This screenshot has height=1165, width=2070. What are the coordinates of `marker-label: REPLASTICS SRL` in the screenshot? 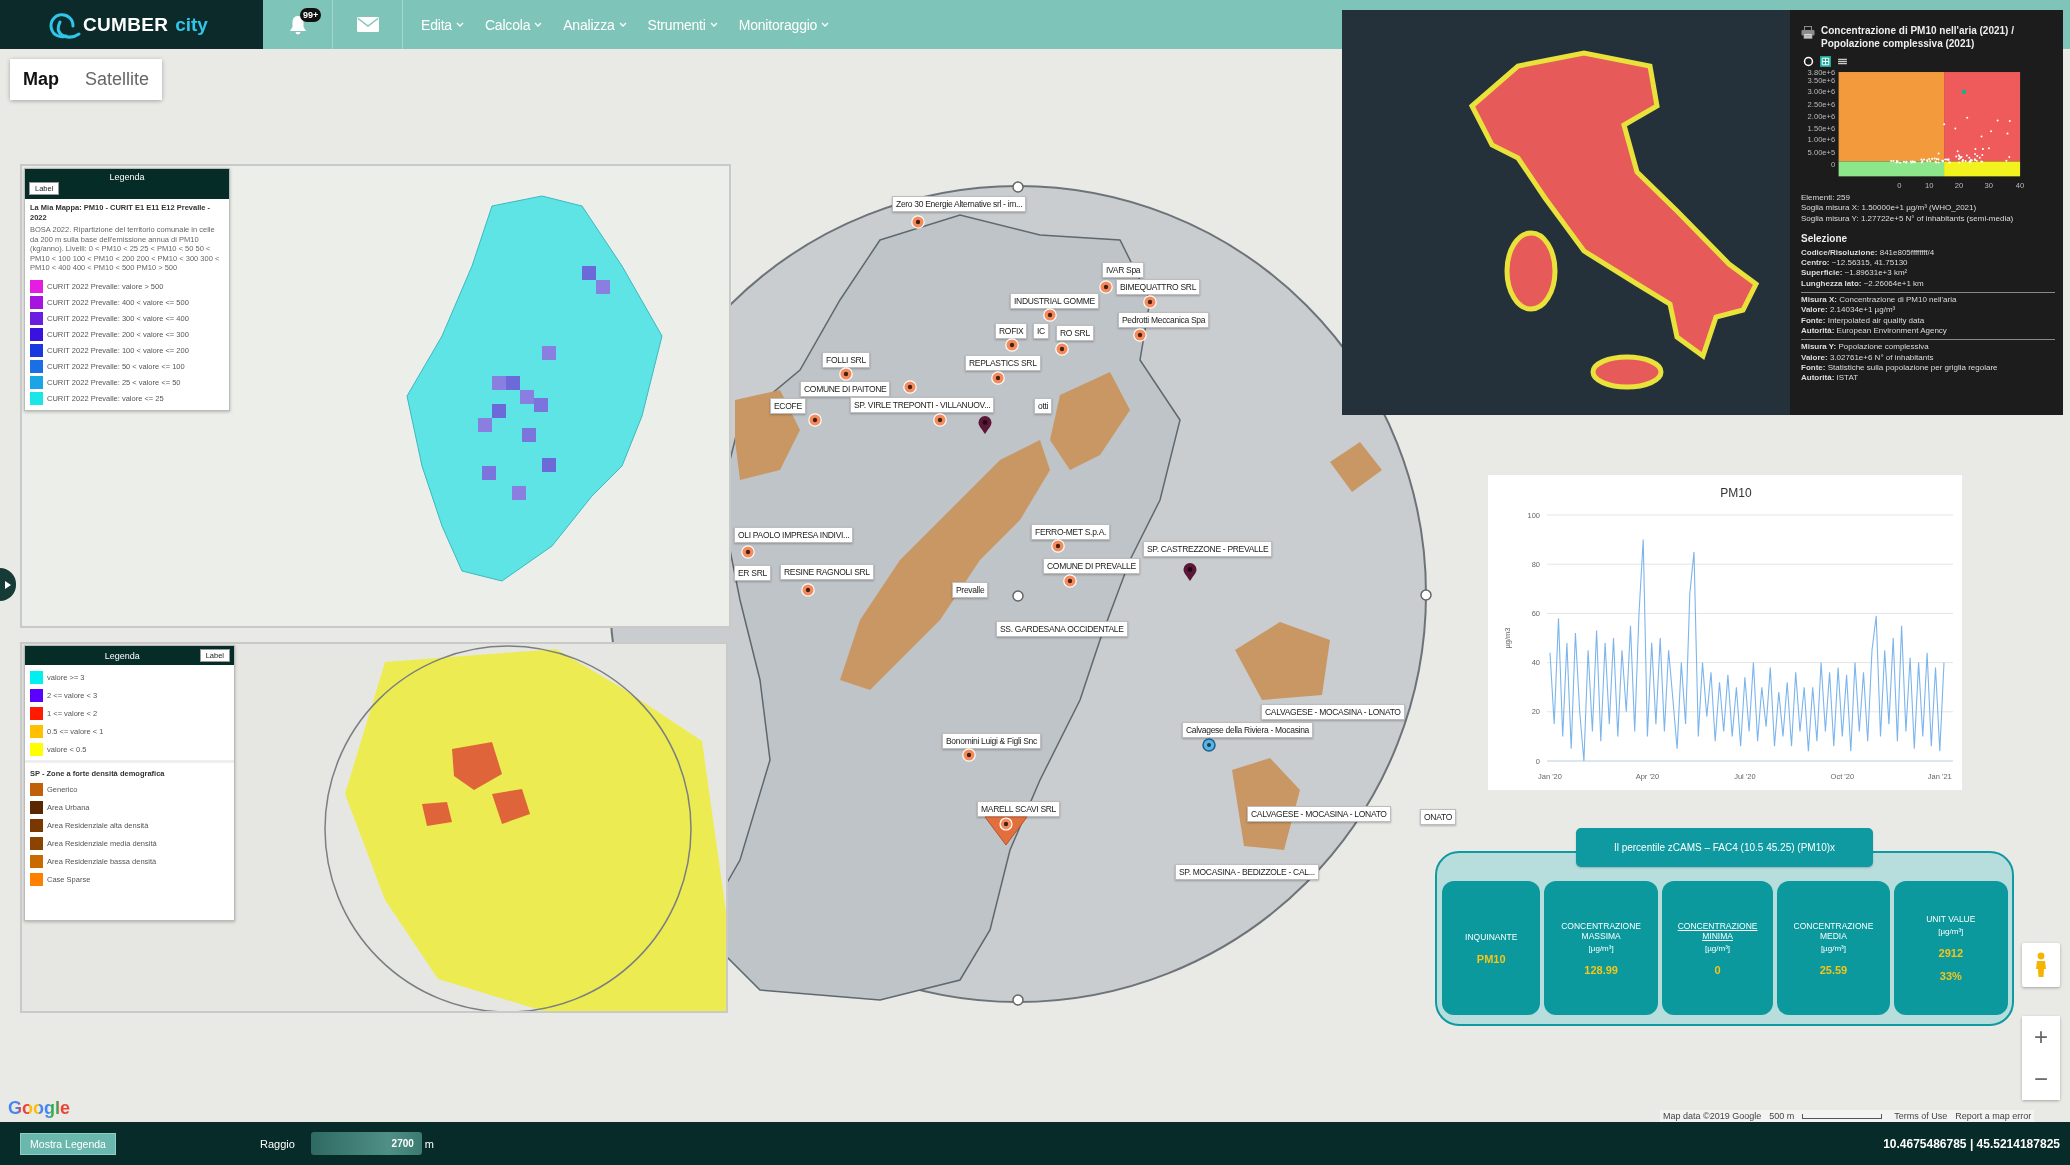 It's located at (1003, 363).